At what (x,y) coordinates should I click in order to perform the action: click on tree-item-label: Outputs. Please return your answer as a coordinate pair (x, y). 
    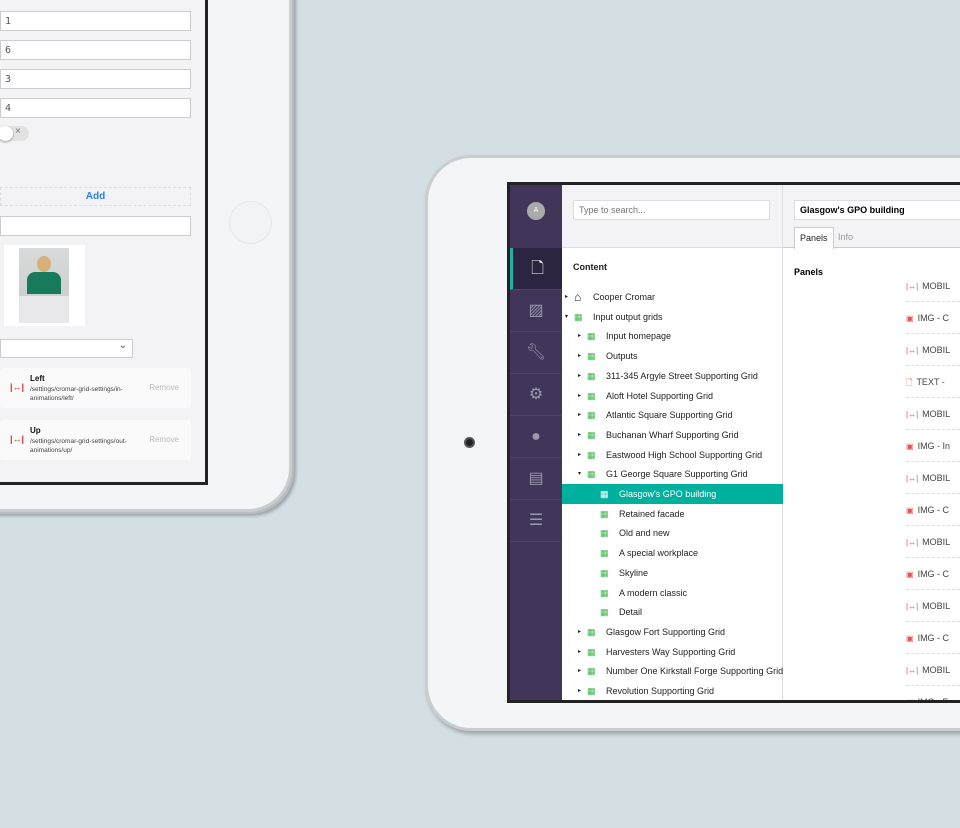
    Looking at the image, I should click on (622, 356).